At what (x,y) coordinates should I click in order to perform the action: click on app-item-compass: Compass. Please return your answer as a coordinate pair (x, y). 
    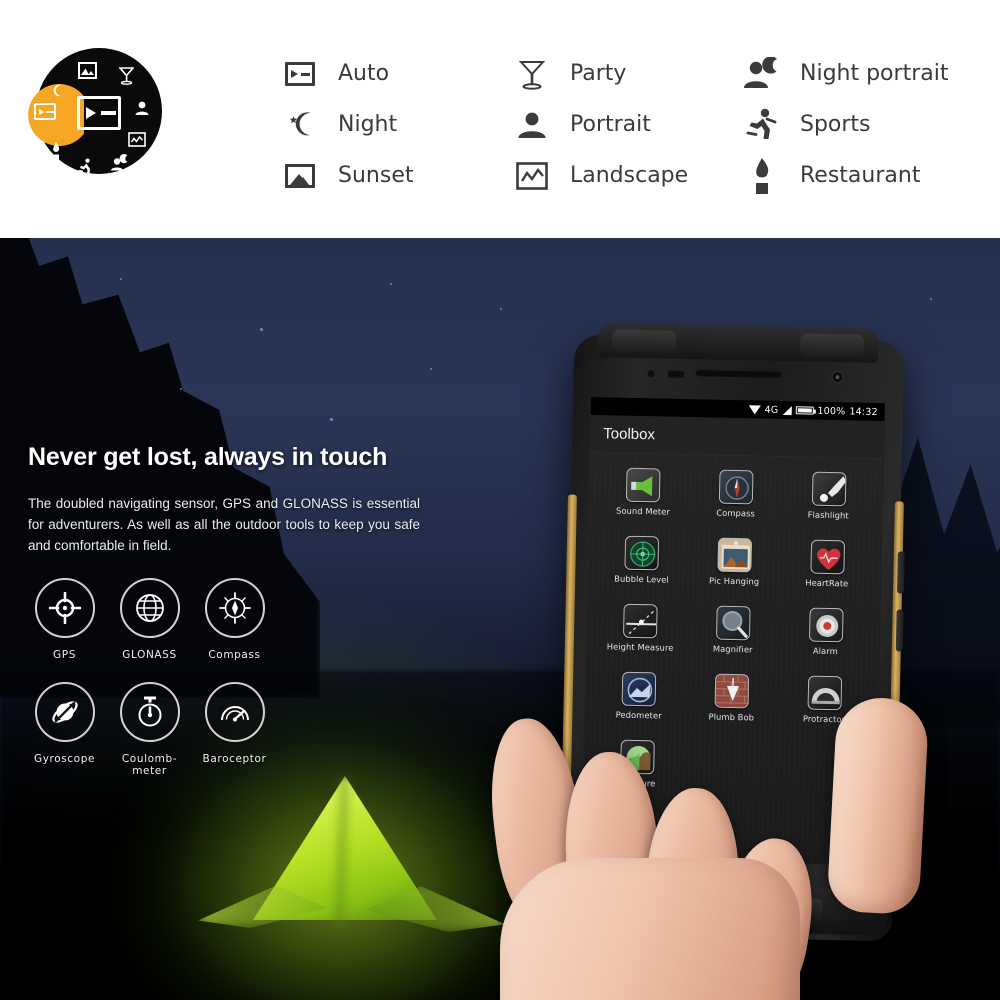
    Looking at the image, I should click on (735, 504).